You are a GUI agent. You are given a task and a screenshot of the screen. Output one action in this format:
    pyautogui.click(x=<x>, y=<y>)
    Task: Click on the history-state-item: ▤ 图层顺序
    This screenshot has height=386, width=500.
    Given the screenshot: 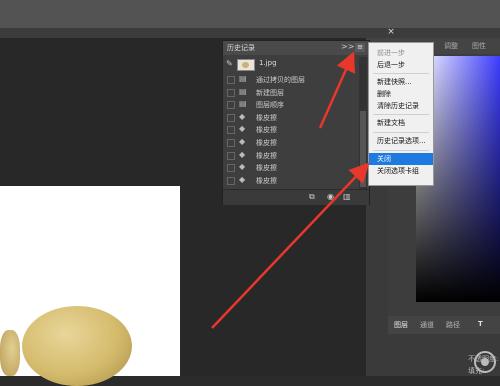 What is the action you would take?
    pyautogui.click(x=291, y=104)
    